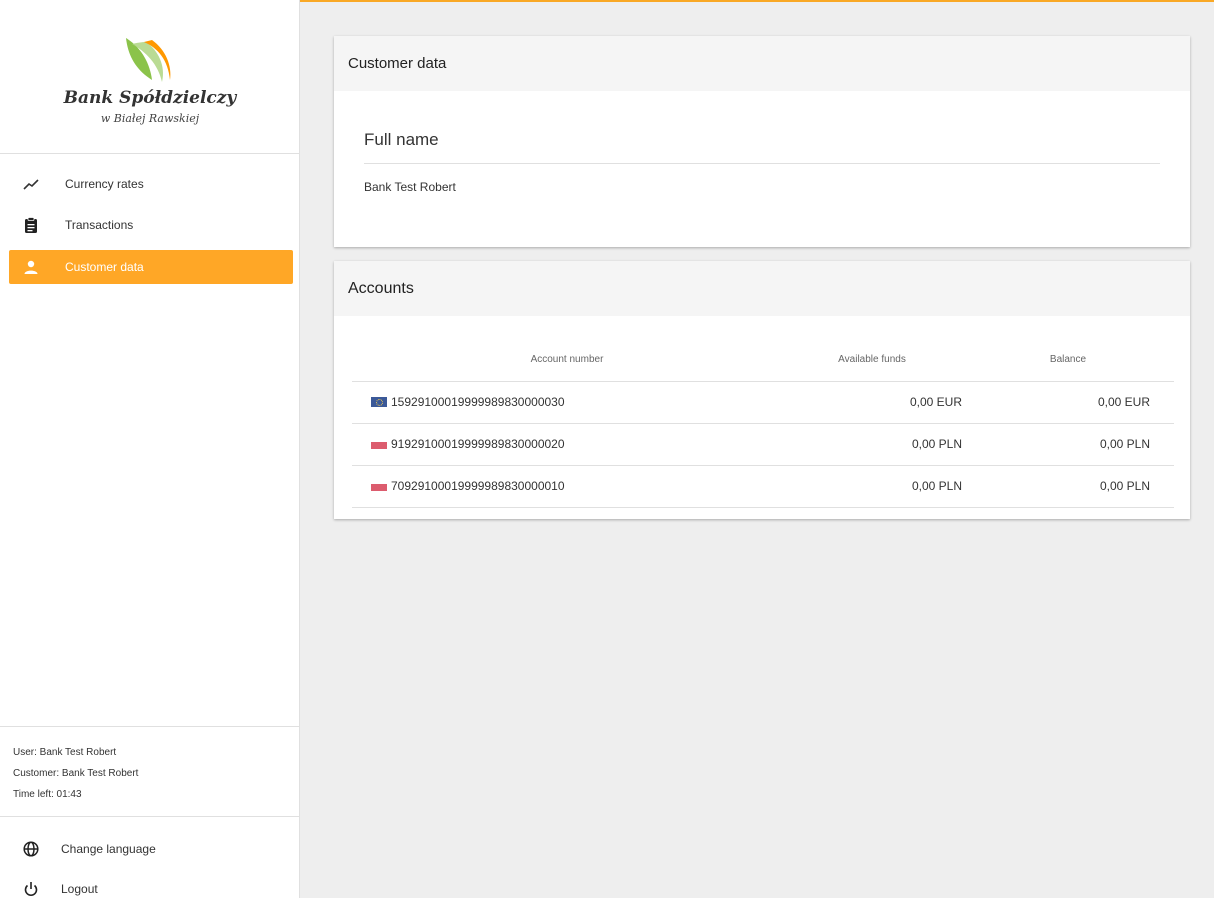 Image resolution: width=1214 pixels, height=898 pixels. What do you see at coordinates (31, 849) in the screenshot?
I see `globe-icon` at bounding box center [31, 849].